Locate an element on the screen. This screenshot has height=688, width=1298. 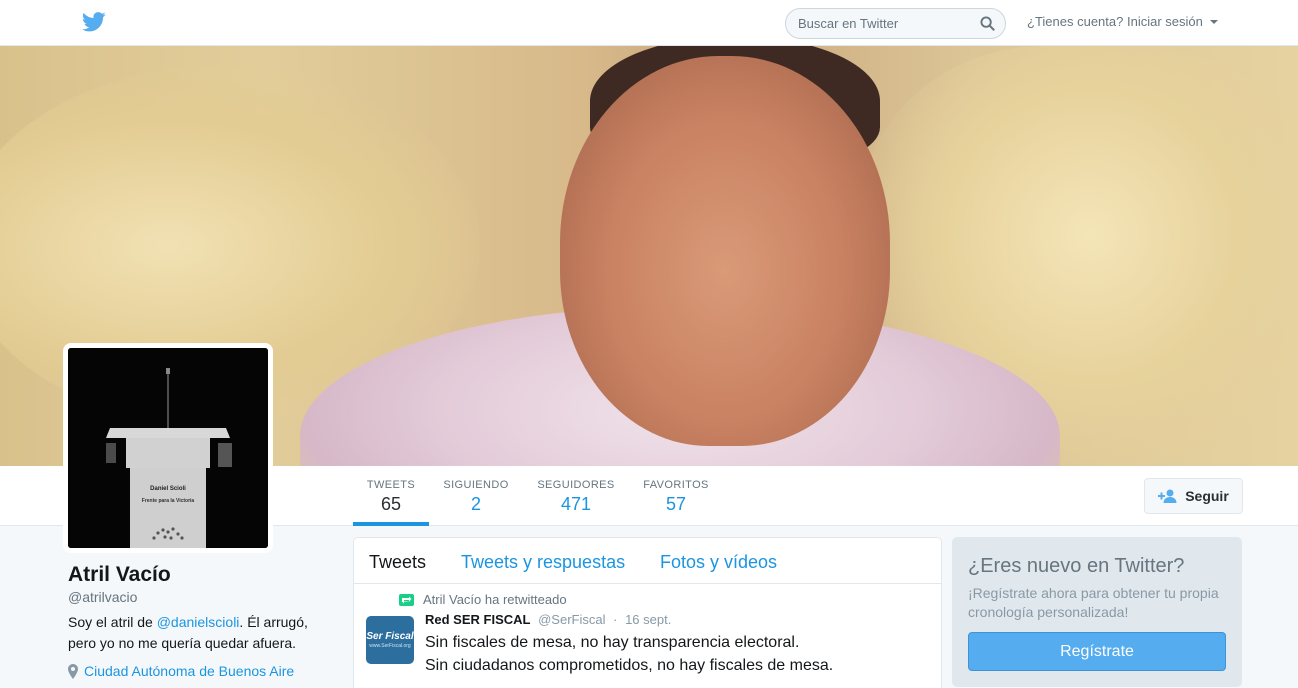
podium-subtext: Frente para la Victoria is located at coordinates (168, 501).